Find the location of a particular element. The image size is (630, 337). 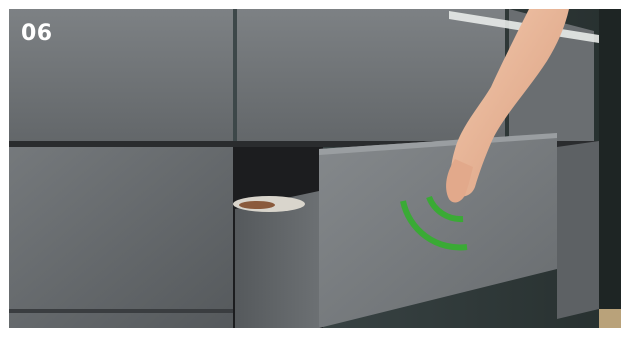

step-number: 06 is located at coordinates (37, 33).